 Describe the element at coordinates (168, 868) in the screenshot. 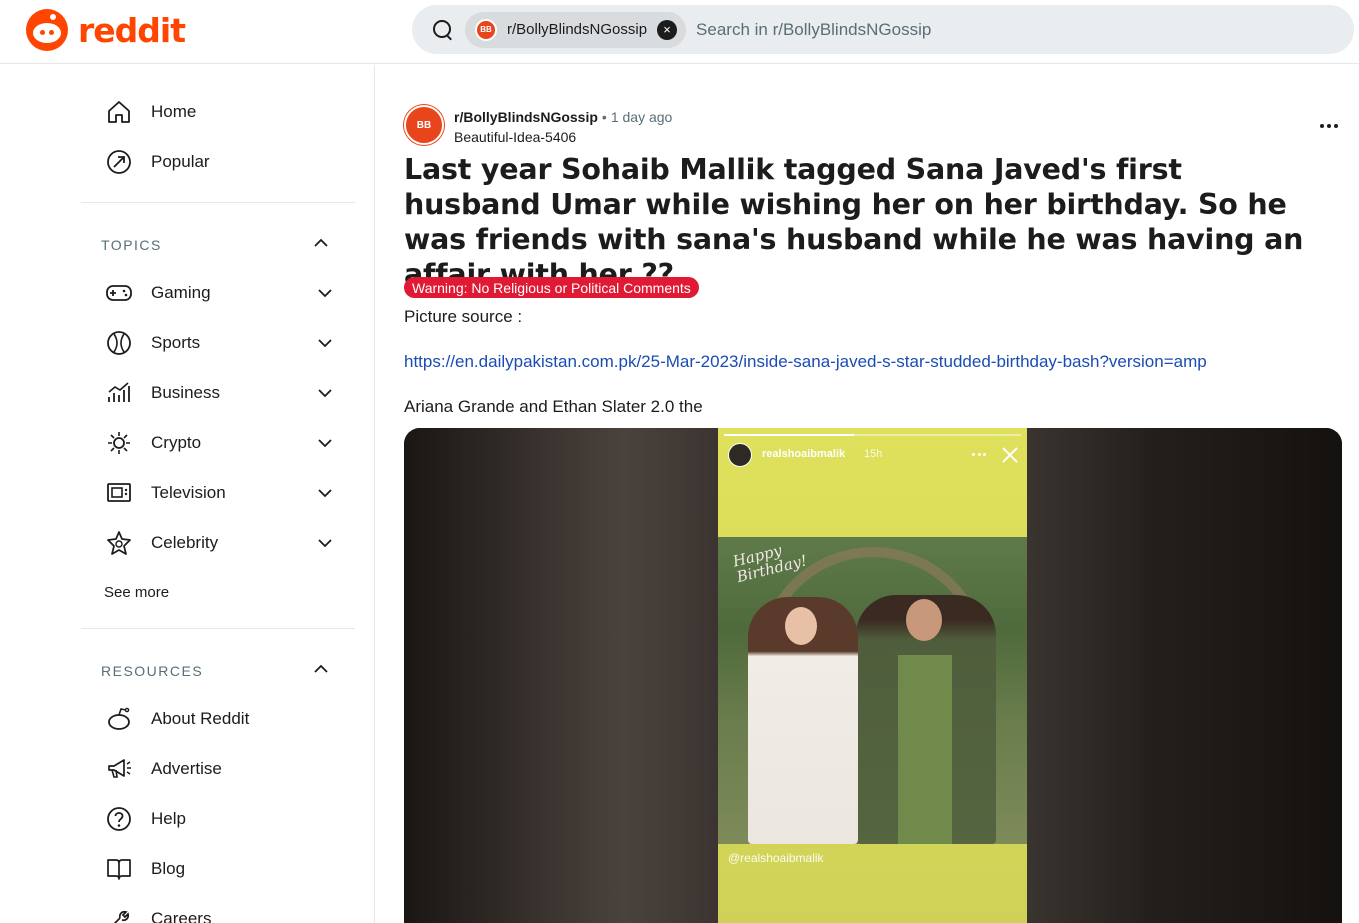

I see `sidebar-item-label: Blog` at that location.